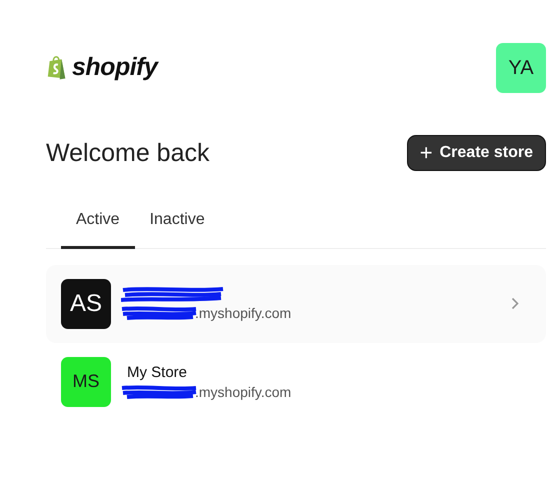 The image size is (556, 500). What do you see at coordinates (57, 67) in the screenshot?
I see `shopping-bag-icon` at bounding box center [57, 67].